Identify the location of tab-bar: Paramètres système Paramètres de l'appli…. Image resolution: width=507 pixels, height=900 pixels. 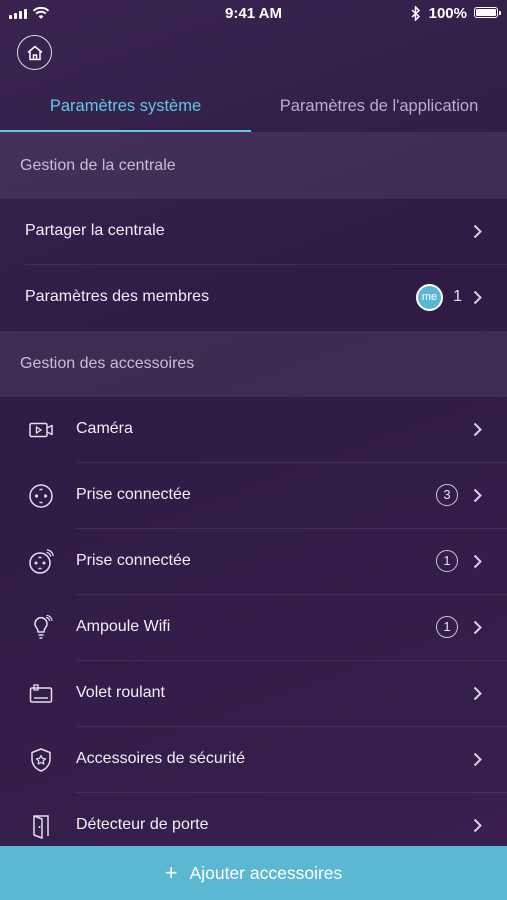
(253, 109).